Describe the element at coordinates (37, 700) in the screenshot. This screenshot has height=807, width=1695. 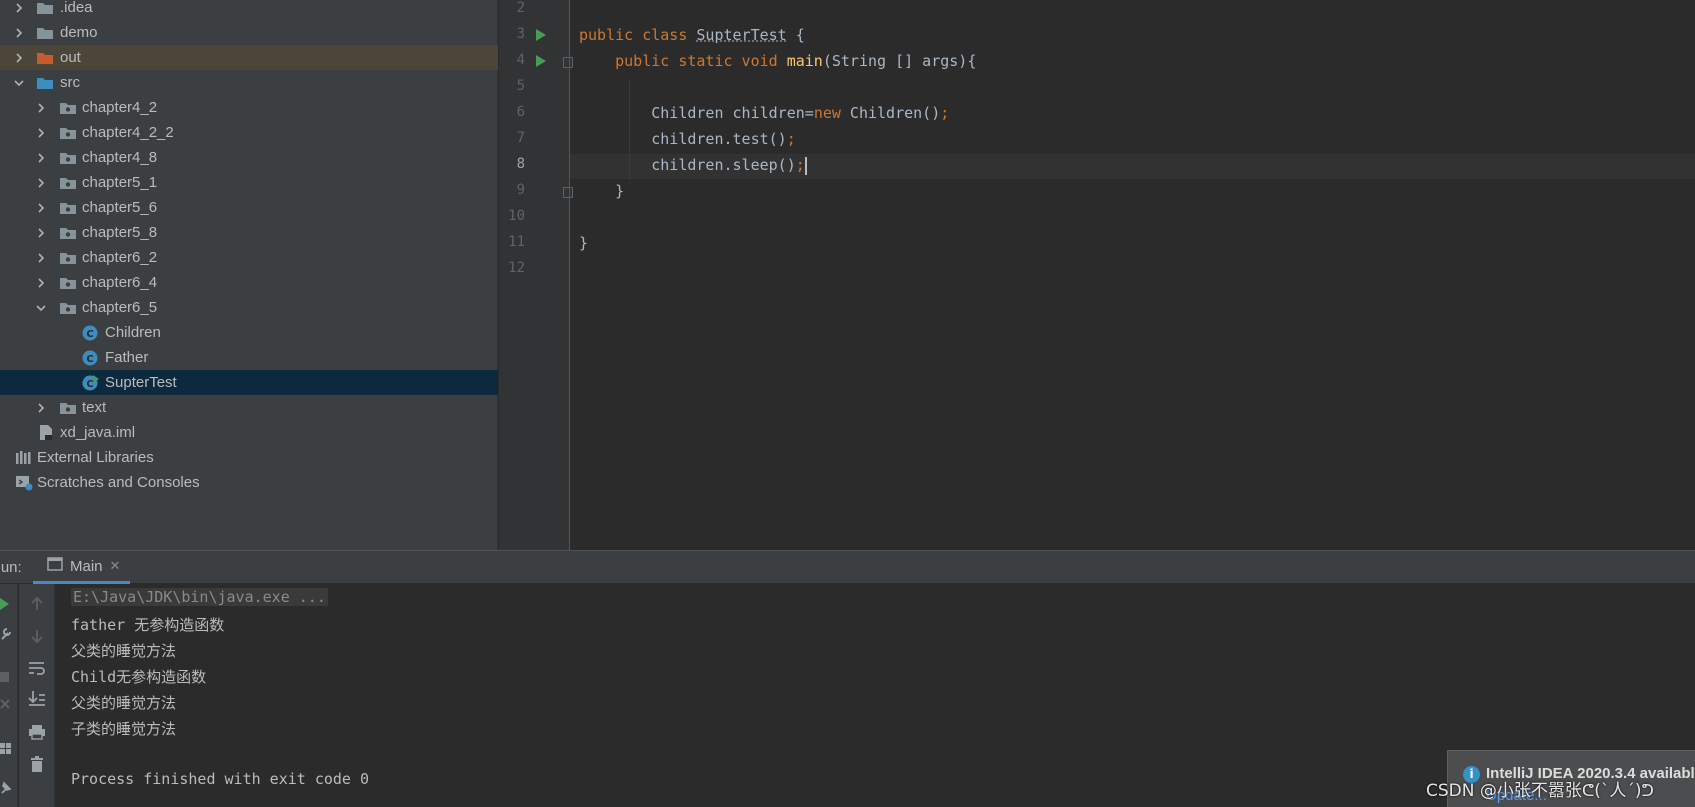
I see `scroll-to-end-icon` at that location.